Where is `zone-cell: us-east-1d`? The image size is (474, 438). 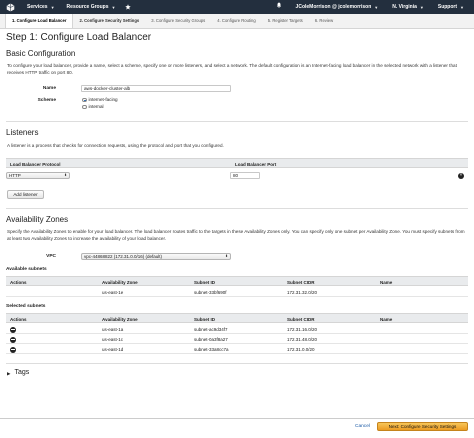 zone-cell: us-east-1d is located at coordinates (113, 350).